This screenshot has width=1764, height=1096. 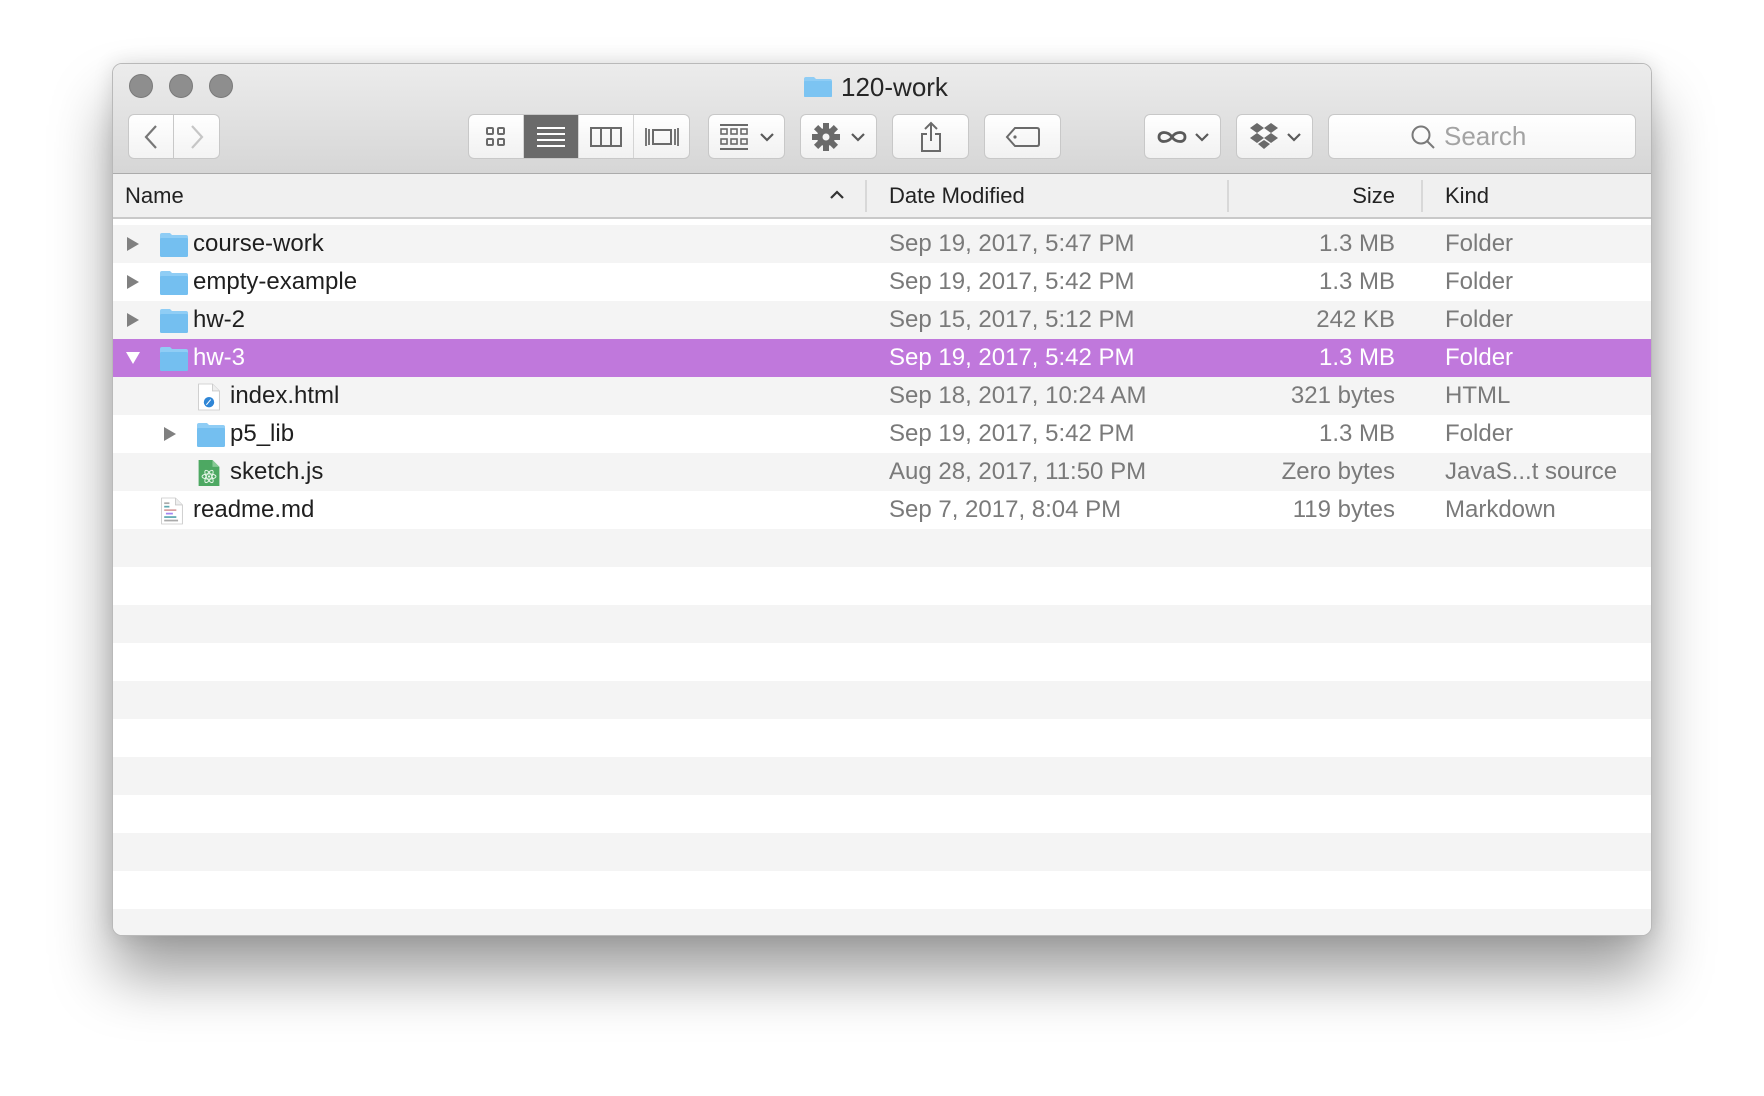 What do you see at coordinates (1338, 471) in the screenshot?
I see `file-size: Zero bytes` at bounding box center [1338, 471].